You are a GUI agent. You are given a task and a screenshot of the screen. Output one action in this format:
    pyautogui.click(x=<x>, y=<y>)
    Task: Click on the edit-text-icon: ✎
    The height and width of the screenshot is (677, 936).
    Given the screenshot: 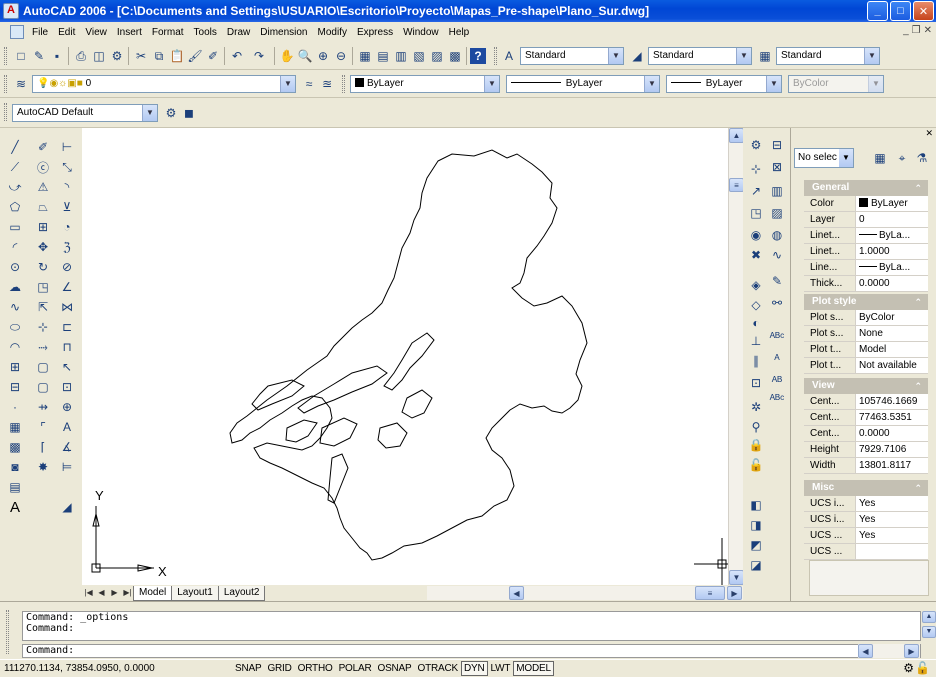 What is the action you would take?
    pyautogui.click(x=777, y=281)
    